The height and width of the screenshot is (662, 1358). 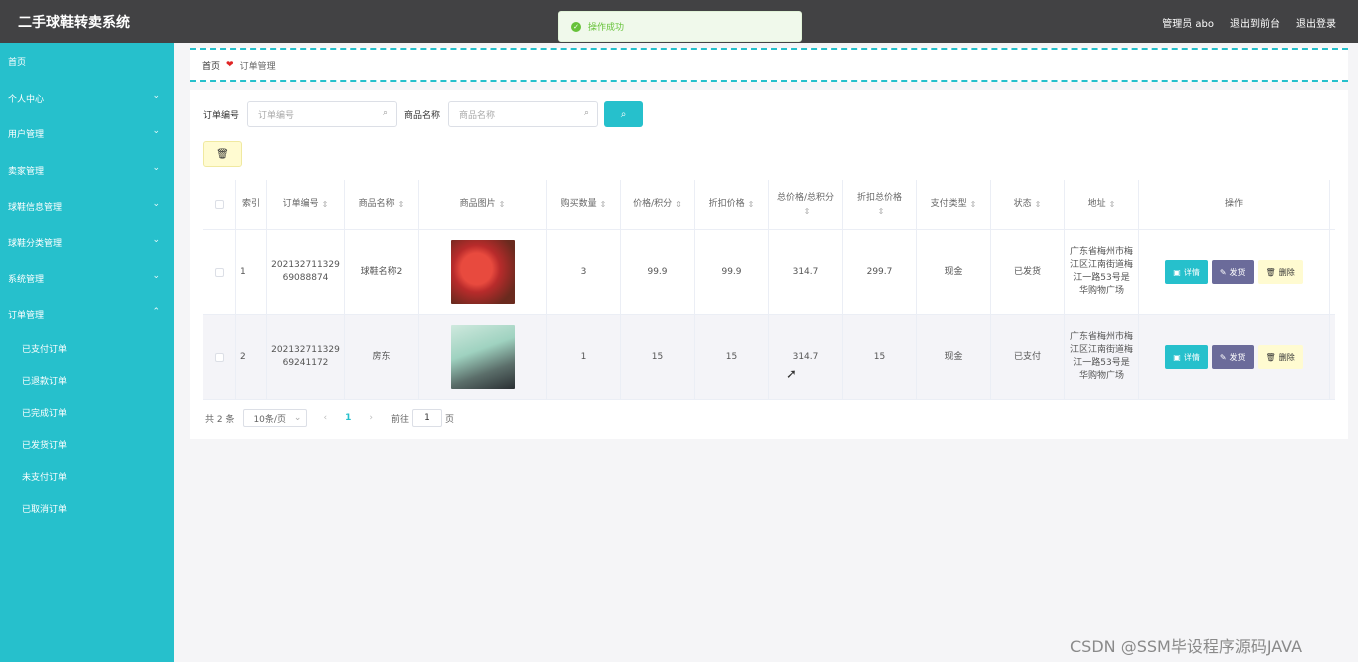 What do you see at coordinates (523, 114) in the screenshot?
I see `goods-name-input: 商品名称 ⌕` at bounding box center [523, 114].